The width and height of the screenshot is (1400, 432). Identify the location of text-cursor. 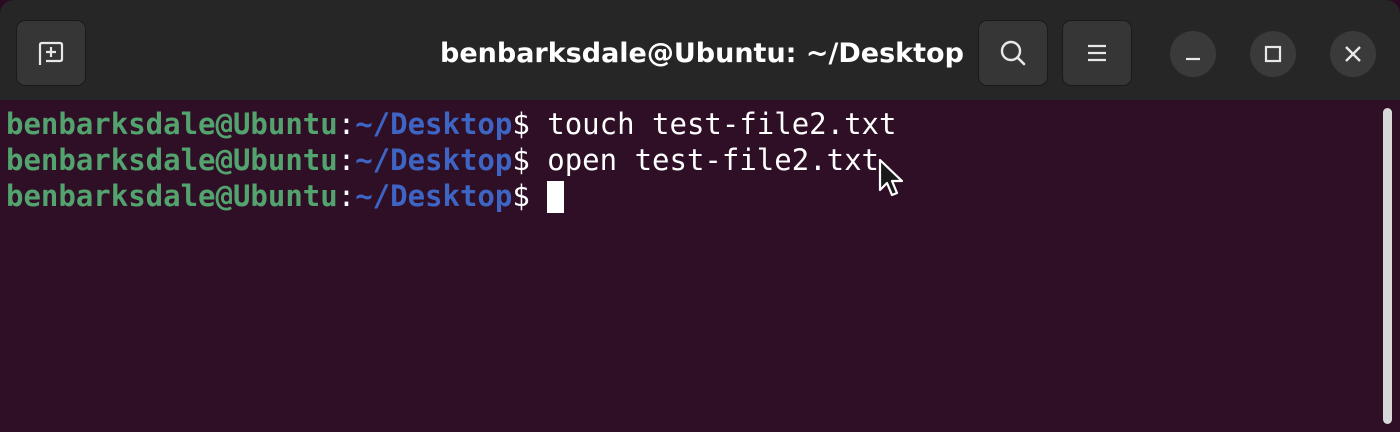
(556, 197).